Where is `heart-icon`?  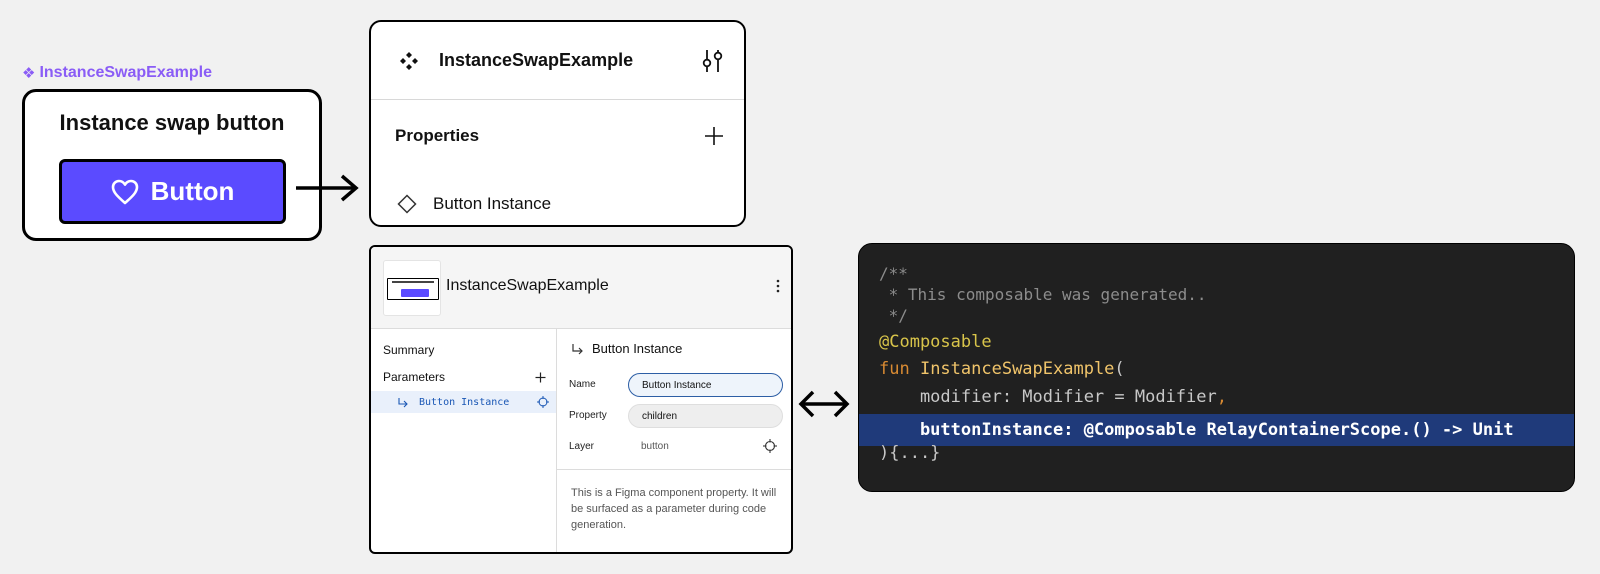
heart-icon is located at coordinates (124, 191).